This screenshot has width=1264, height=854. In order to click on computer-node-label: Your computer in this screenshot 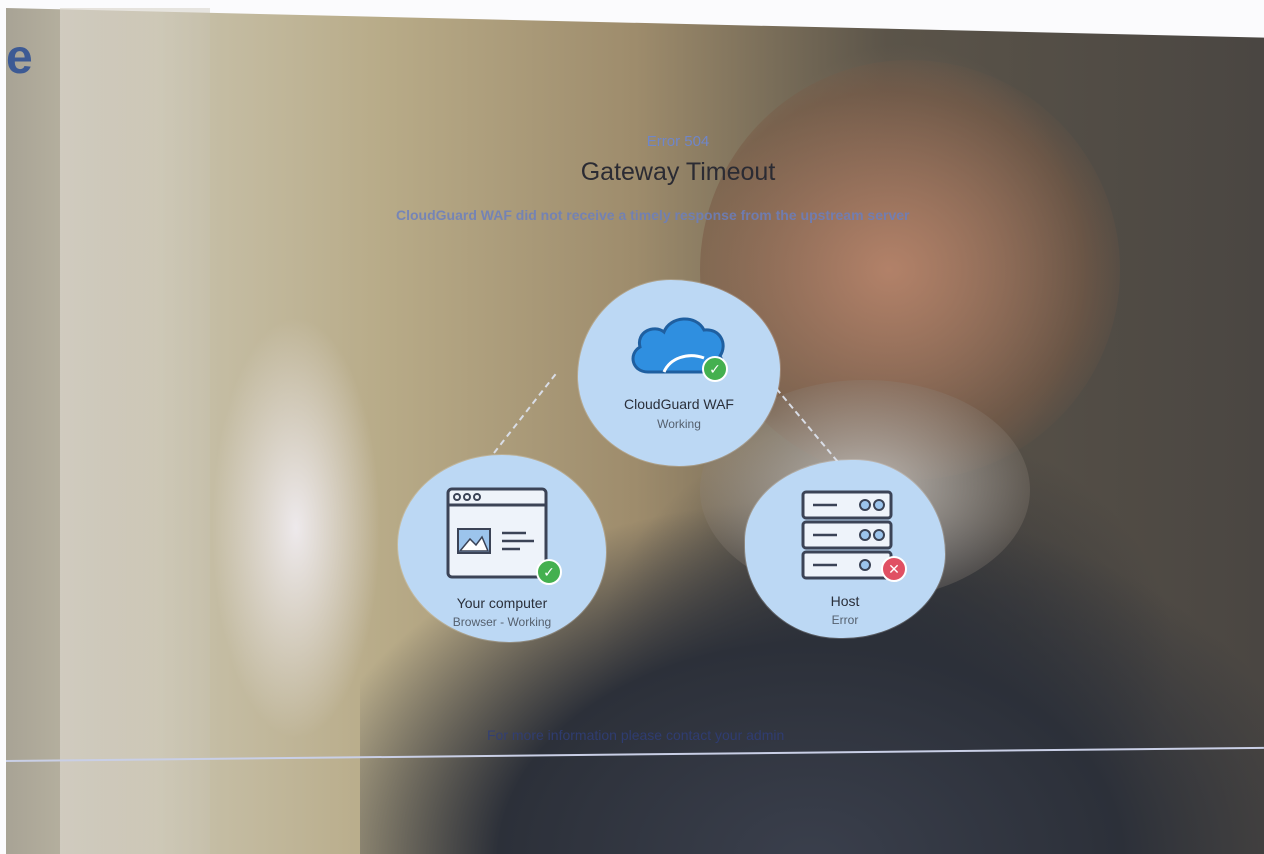, I will do `click(502, 603)`.